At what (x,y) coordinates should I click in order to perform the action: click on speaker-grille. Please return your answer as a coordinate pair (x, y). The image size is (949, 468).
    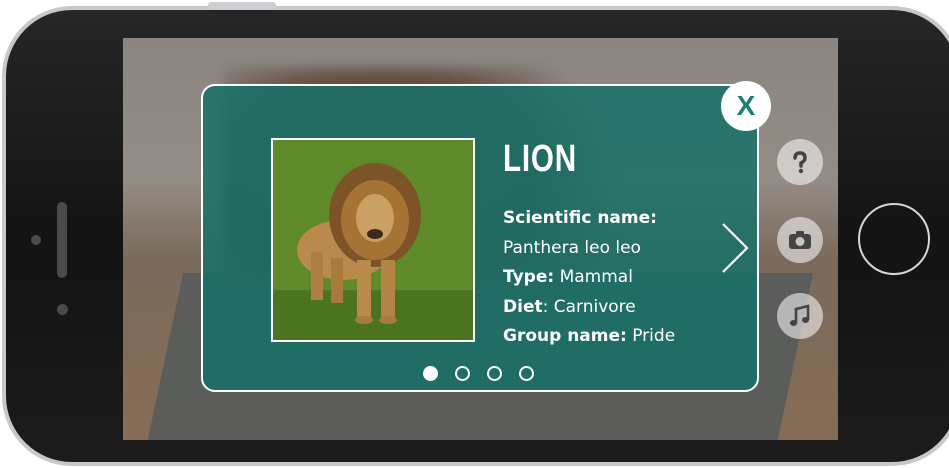
    Looking at the image, I should click on (62, 240).